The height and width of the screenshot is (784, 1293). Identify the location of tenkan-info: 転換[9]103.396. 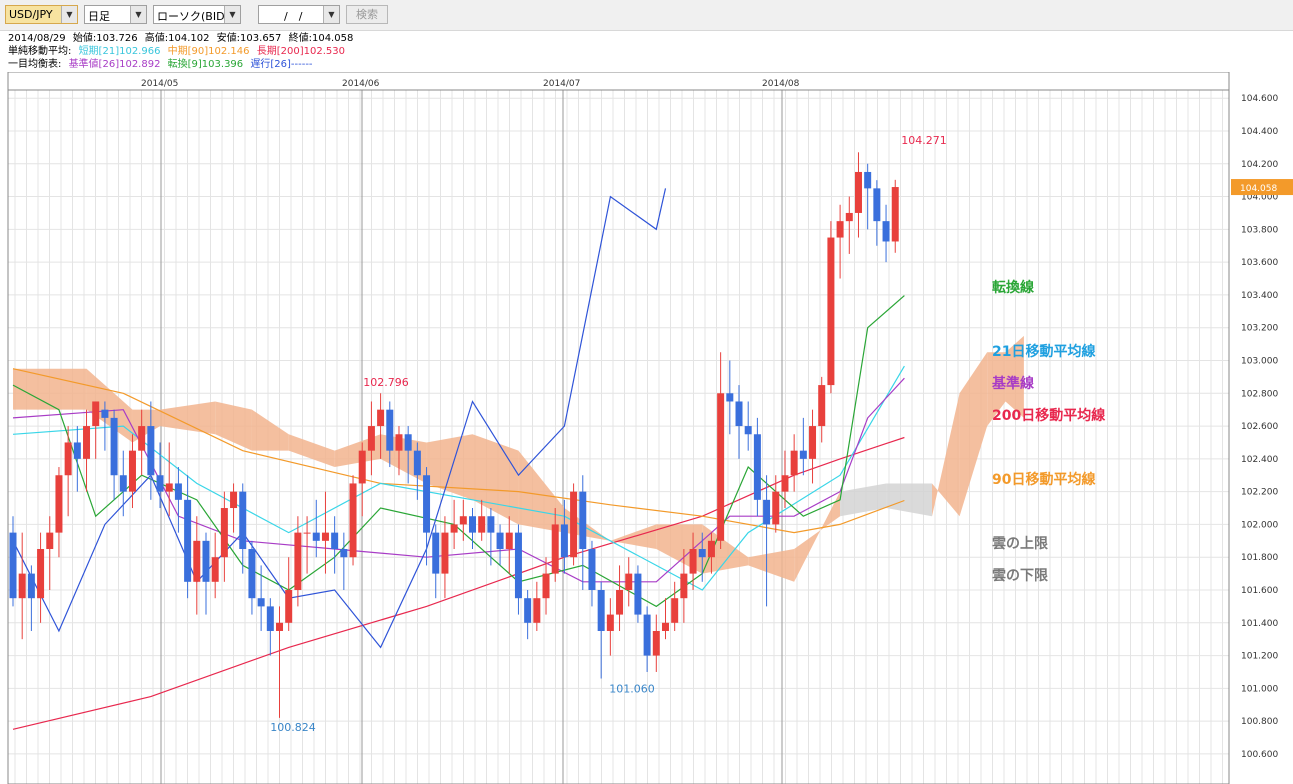
(205, 64).